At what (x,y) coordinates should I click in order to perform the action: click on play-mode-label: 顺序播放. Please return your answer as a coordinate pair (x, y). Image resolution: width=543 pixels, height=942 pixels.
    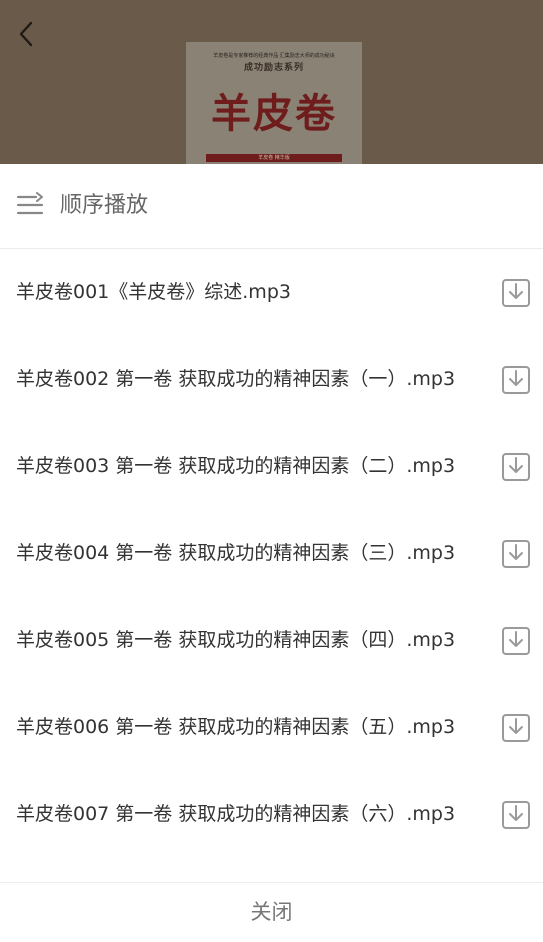
    Looking at the image, I should click on (104, 205).